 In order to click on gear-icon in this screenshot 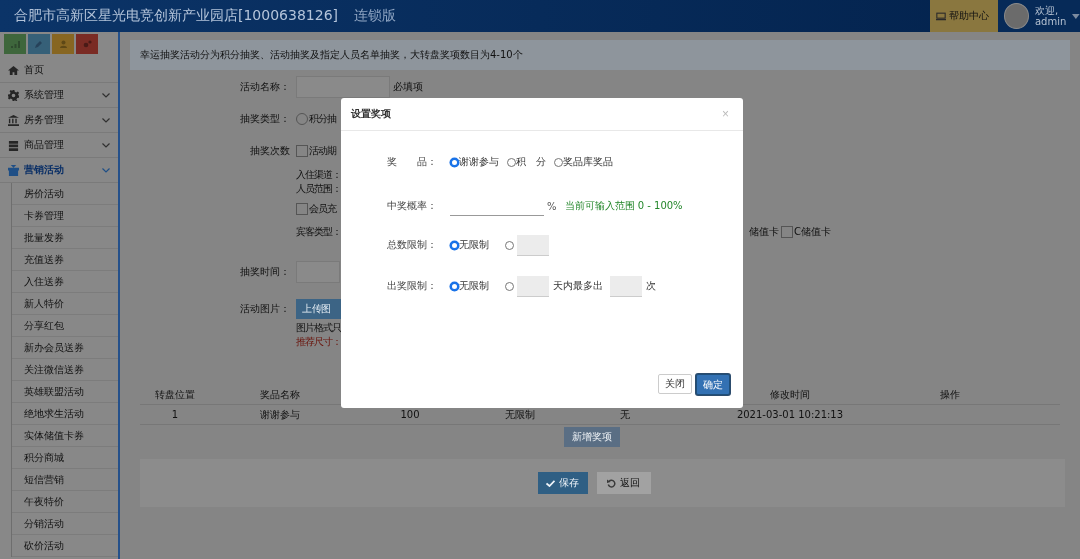, I will do `click(13, 95)`.